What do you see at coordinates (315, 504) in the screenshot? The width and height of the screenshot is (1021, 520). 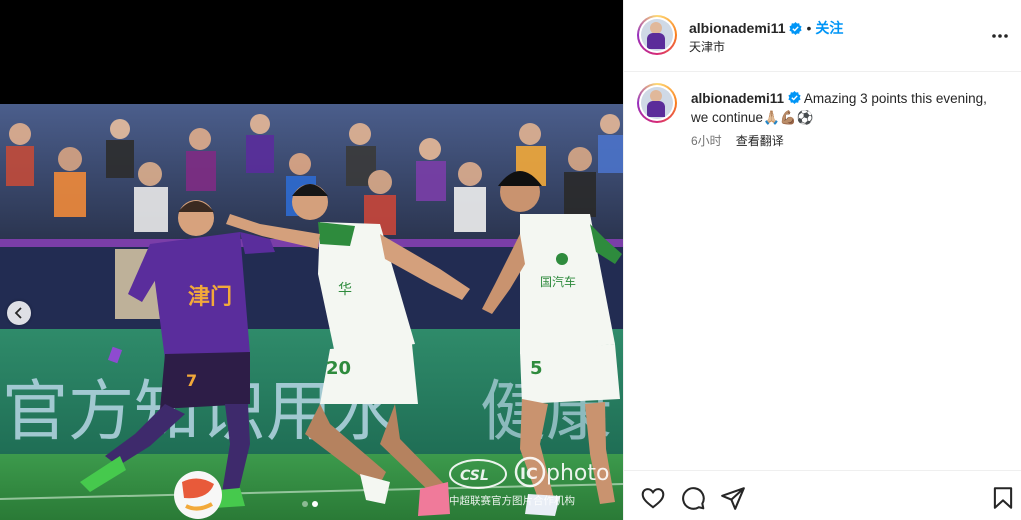 I see `carousel-dot-active` at bounding box center [315, 504].